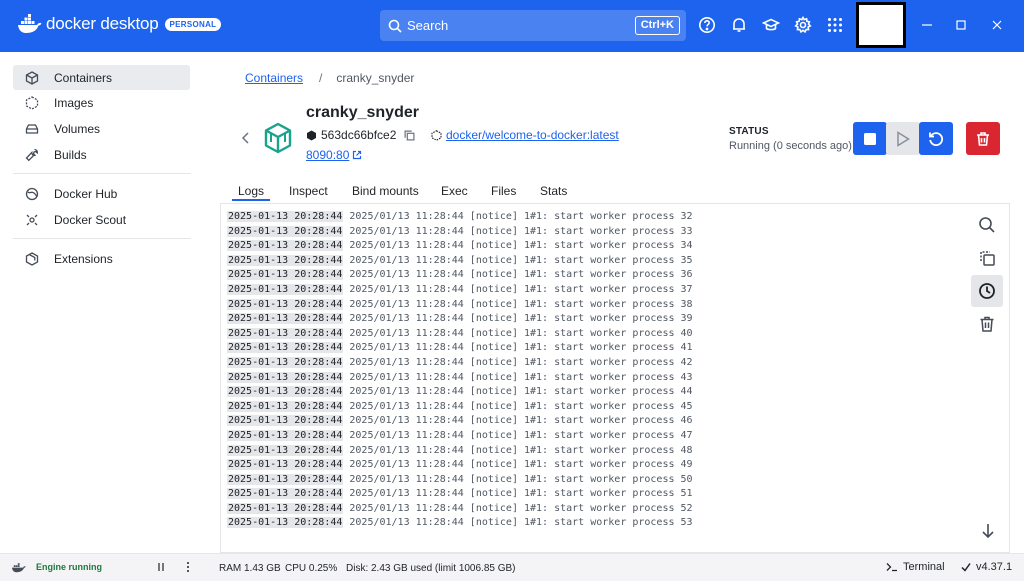 The height and width of the screenshot is (581, 1024). What do you see at coordinates (250, 568) in the screenshot?
I see `ram-usage: RAM 1.43 GB` at bounding box center [250, 568].